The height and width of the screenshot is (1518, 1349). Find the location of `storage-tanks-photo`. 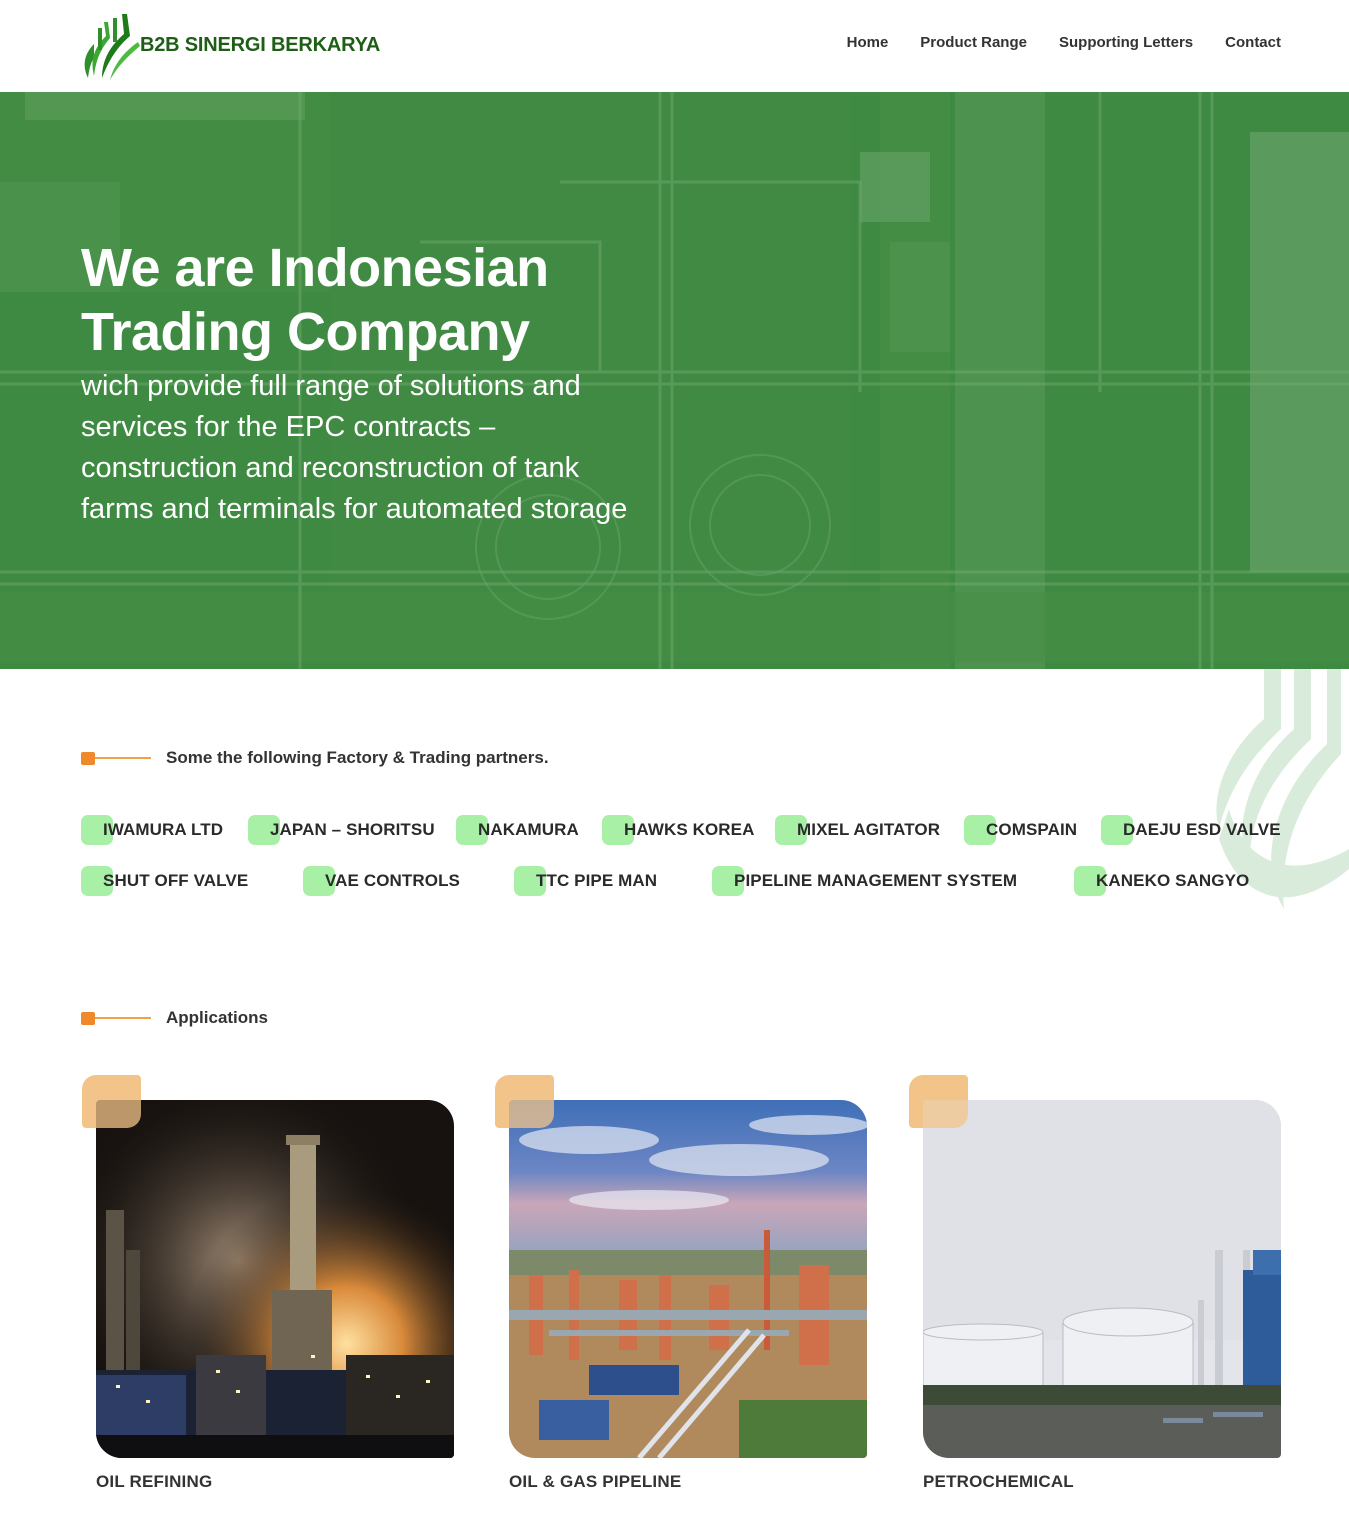

storage-tanks-photo is located at coordinates (1102, 1279).